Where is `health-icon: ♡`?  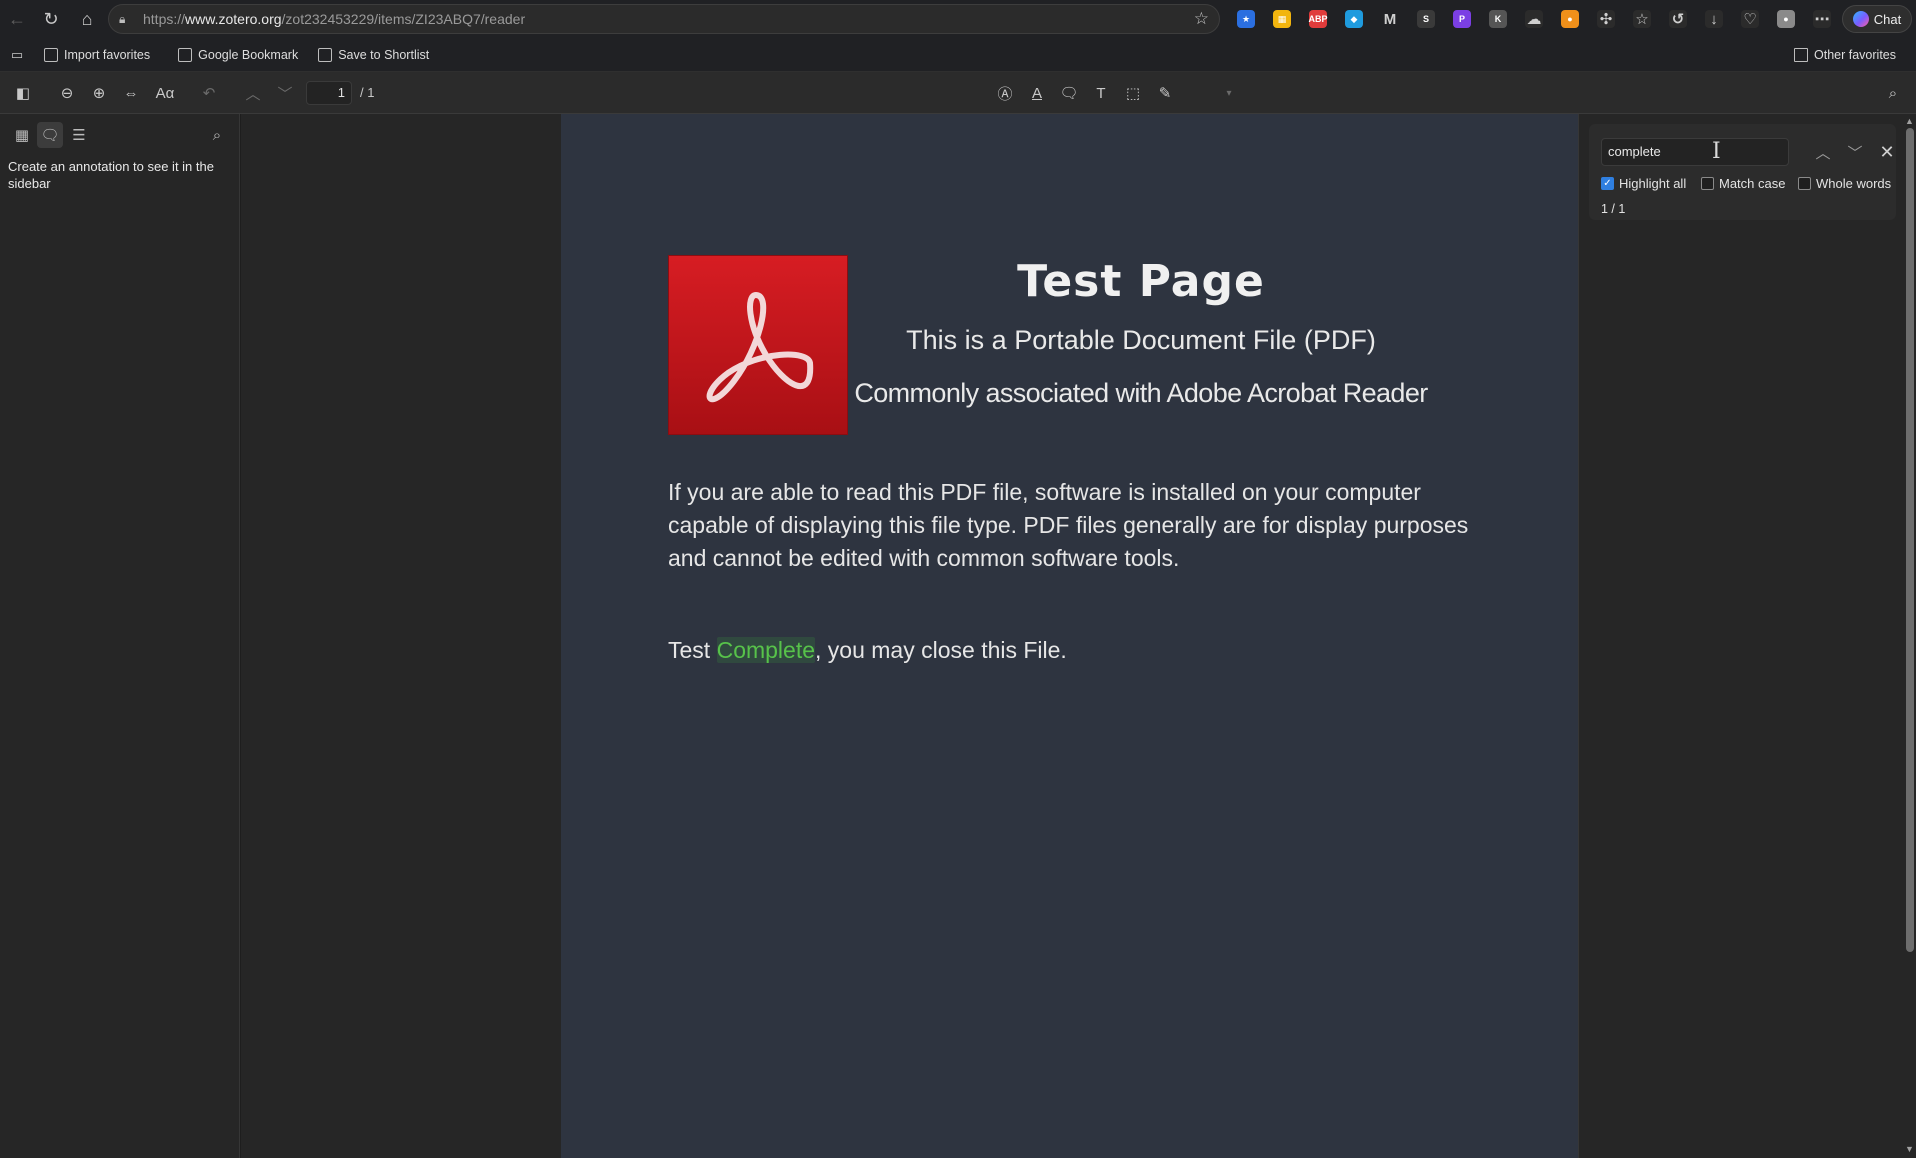
health-icon: ♡ is located at coordinates (1750, 19).